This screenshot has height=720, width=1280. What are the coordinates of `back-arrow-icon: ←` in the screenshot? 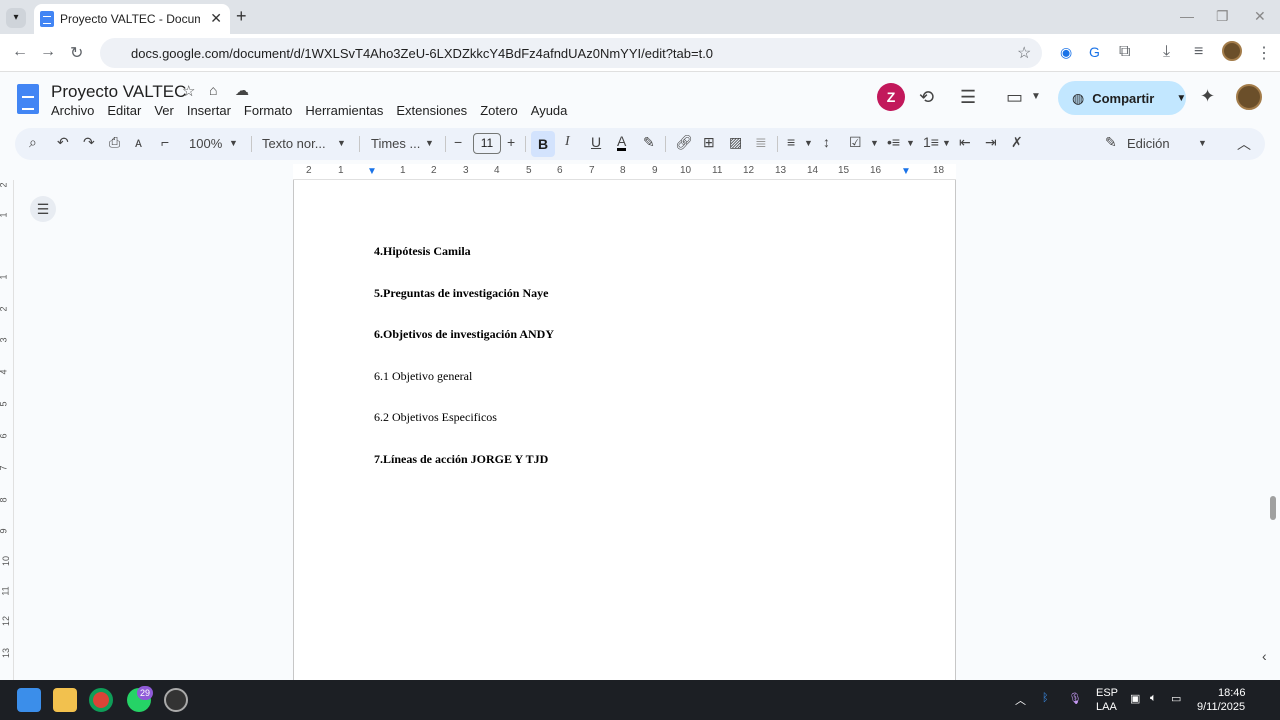 It's located at (20, 52).